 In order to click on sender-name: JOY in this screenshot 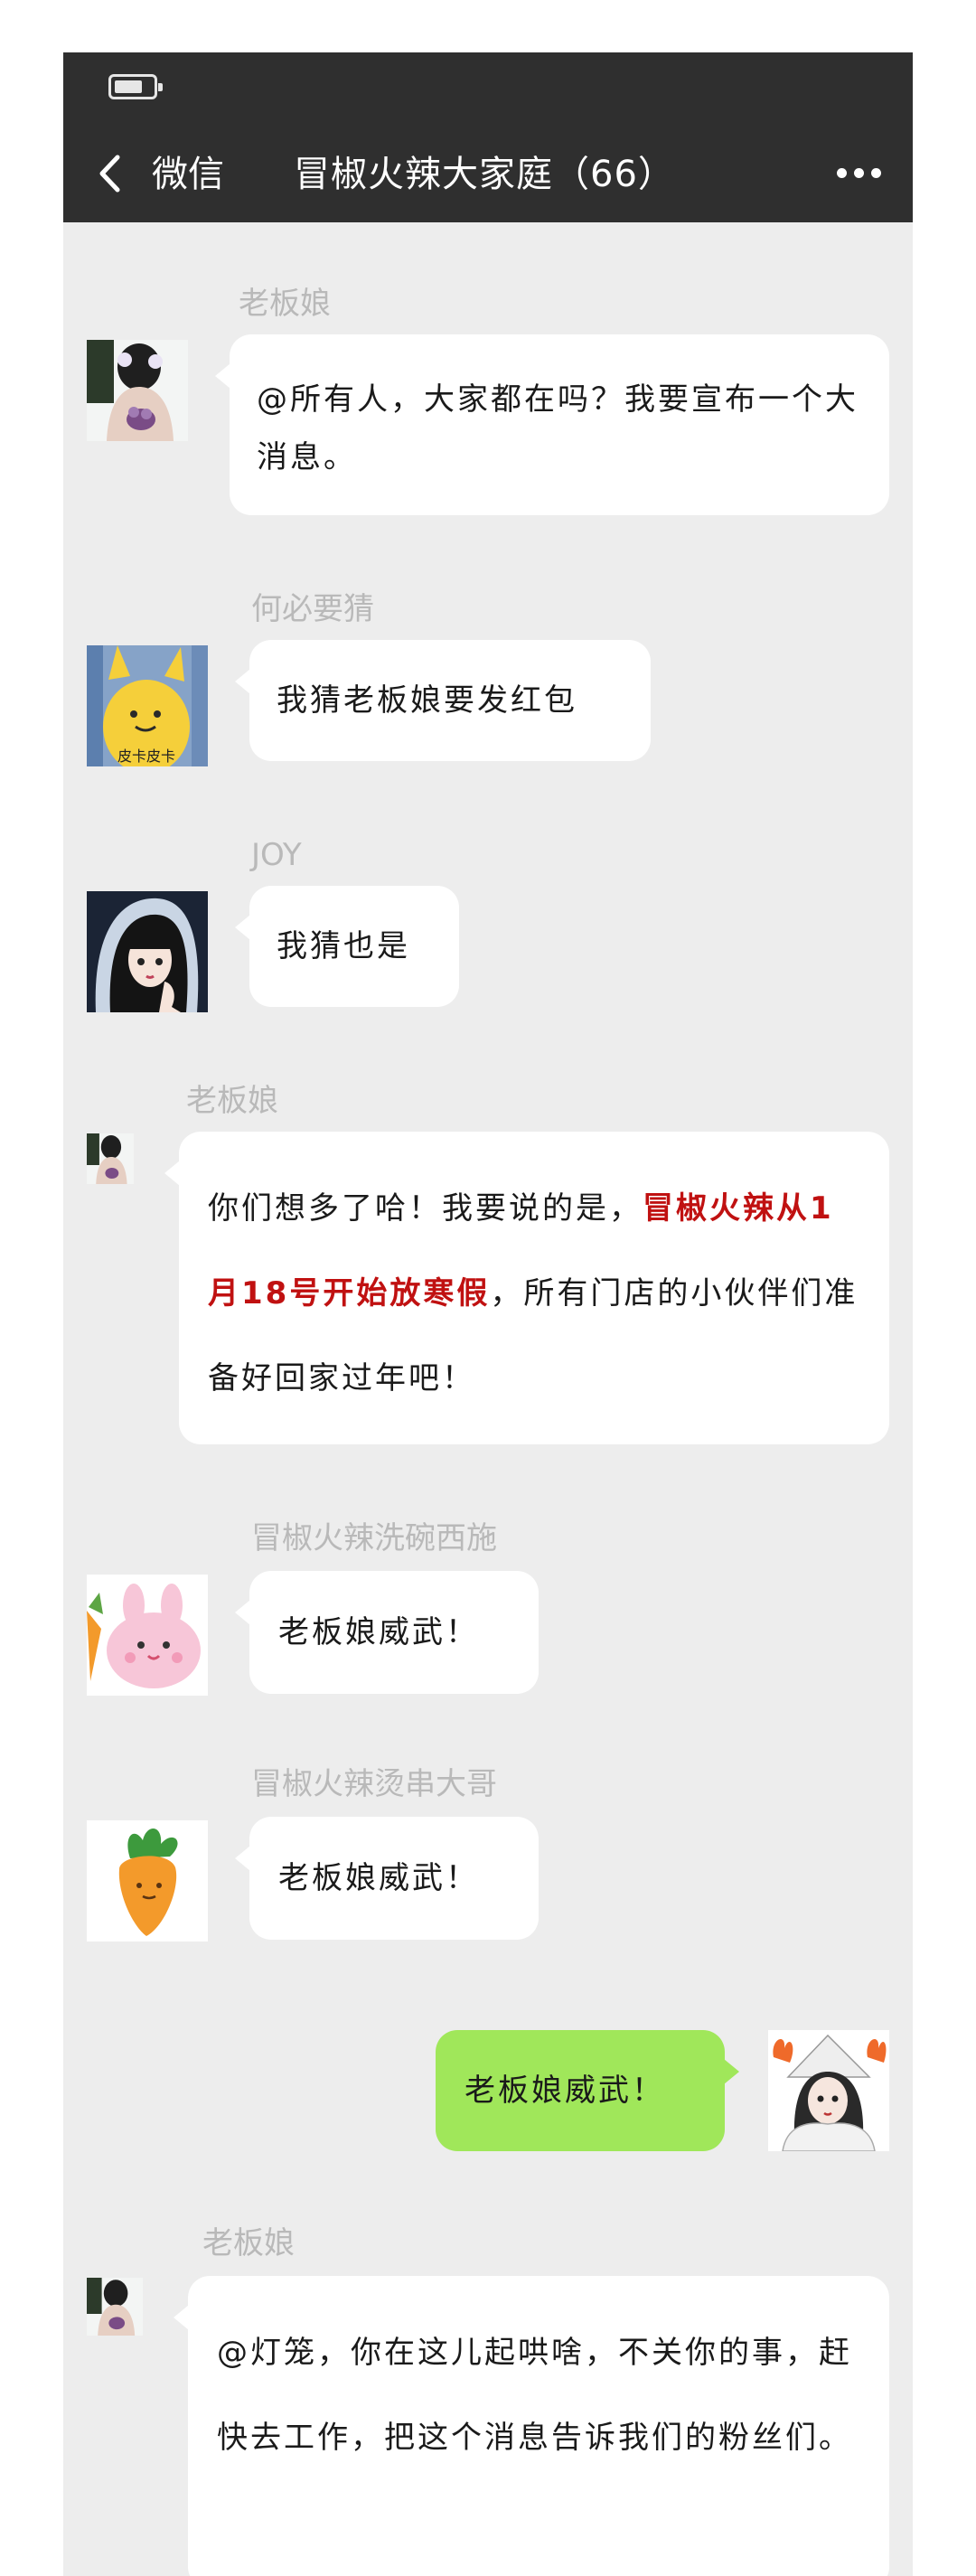, I will do `click(276, 855)`.